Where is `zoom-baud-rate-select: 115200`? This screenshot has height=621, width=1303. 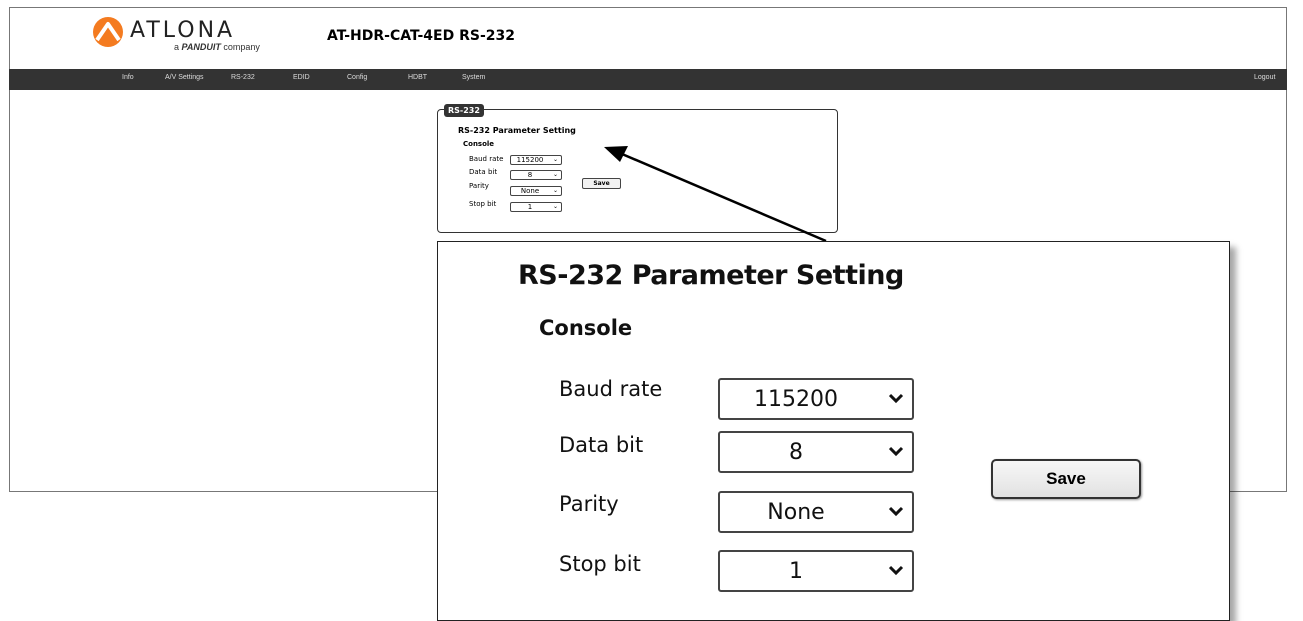
zoom-baud-rate-select: 115200 is located at coordinates (816, 399).